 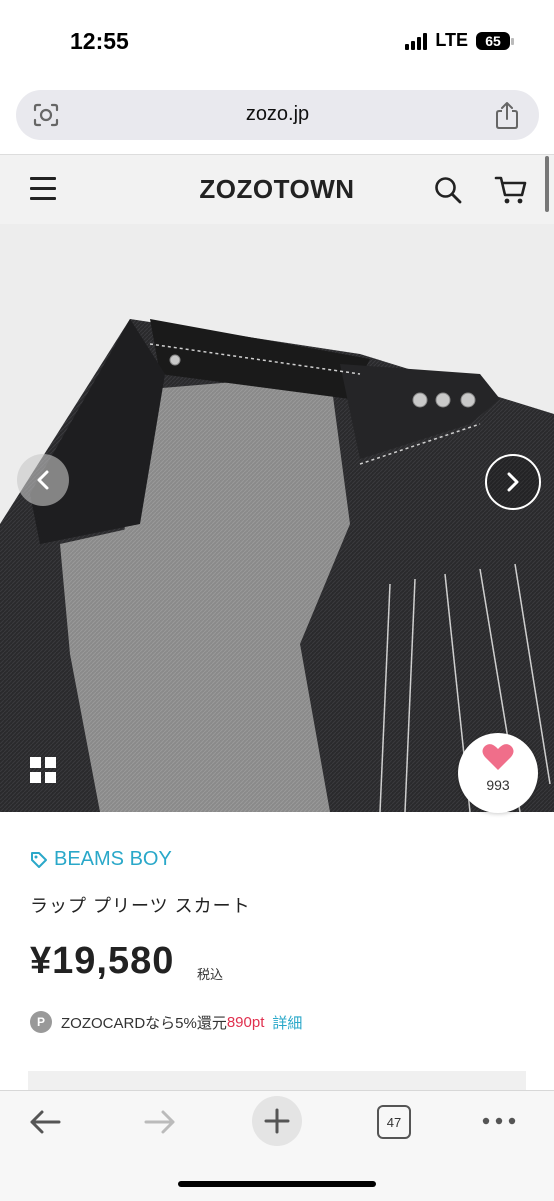 I want to click on scrollbar, so click(x=547, y=184).